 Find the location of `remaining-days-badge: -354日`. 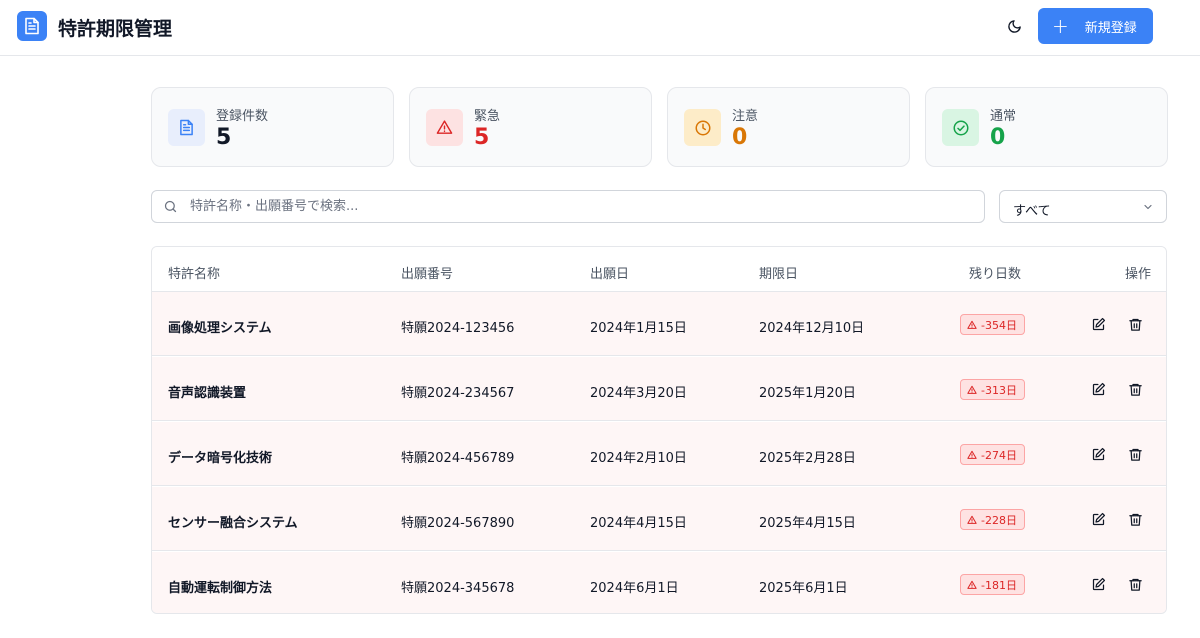

remaining-days-badge: -354日 is located at coordinates (992, 324).